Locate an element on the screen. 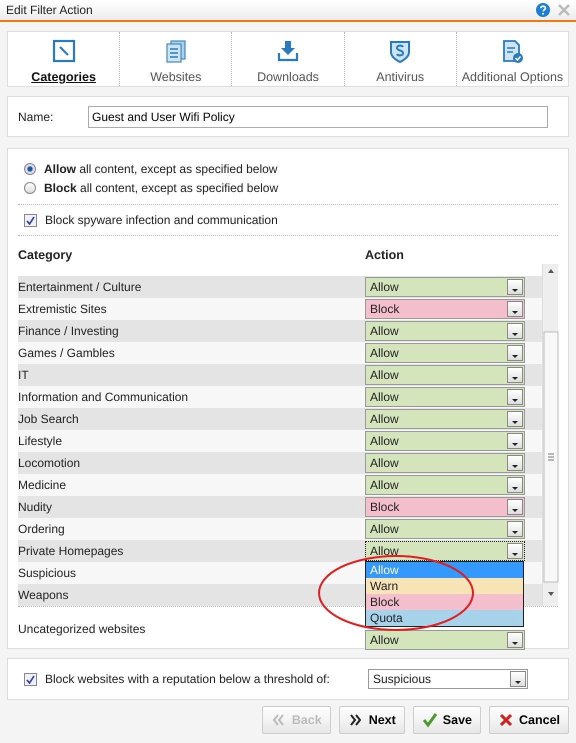  tab: Websites is located at coordinates (176, 59).